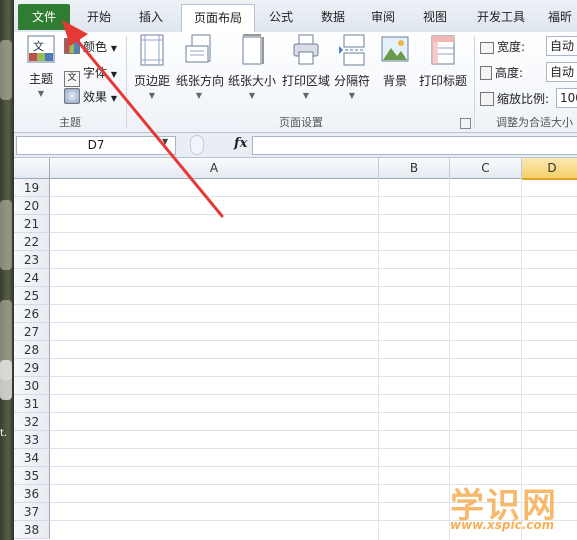  Describe the element at coordinates (561, 72) in the screenshot. I see `height-select: 自动` at that location.